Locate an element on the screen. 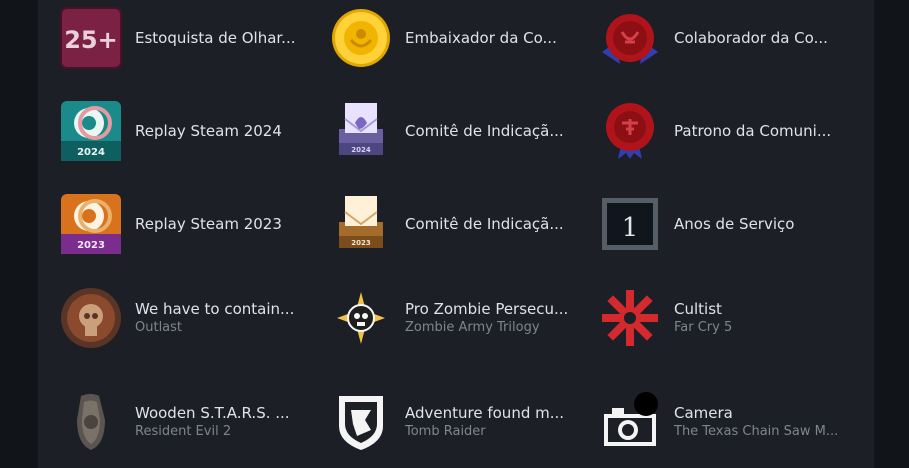 Image resolution: width=909 pixels, height=468 pixels. svg-text: 25+ is located at coordinates (91, 40).